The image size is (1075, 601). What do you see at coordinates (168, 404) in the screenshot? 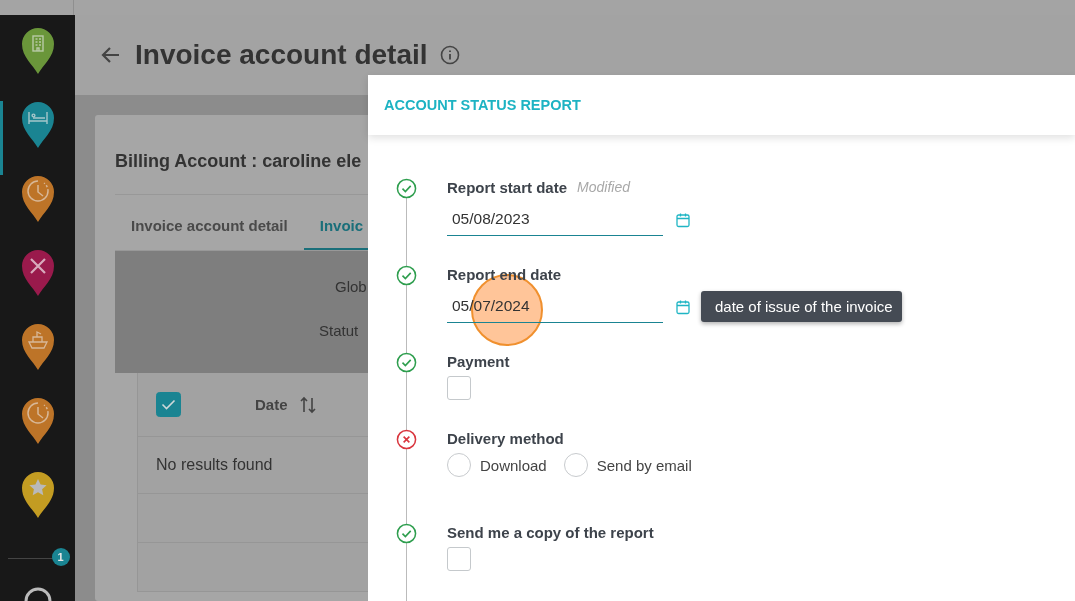
I see `select-all-checkbox` at bounding box center [168, 404].